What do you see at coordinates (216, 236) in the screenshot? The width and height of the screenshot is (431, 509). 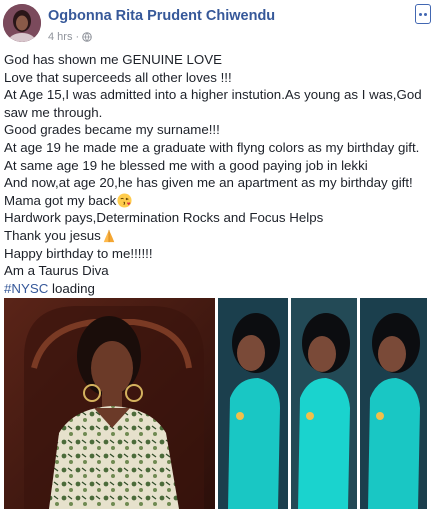 I see `post-line-with-emoji: Thank you jesus` at bounding box center [216, 236].